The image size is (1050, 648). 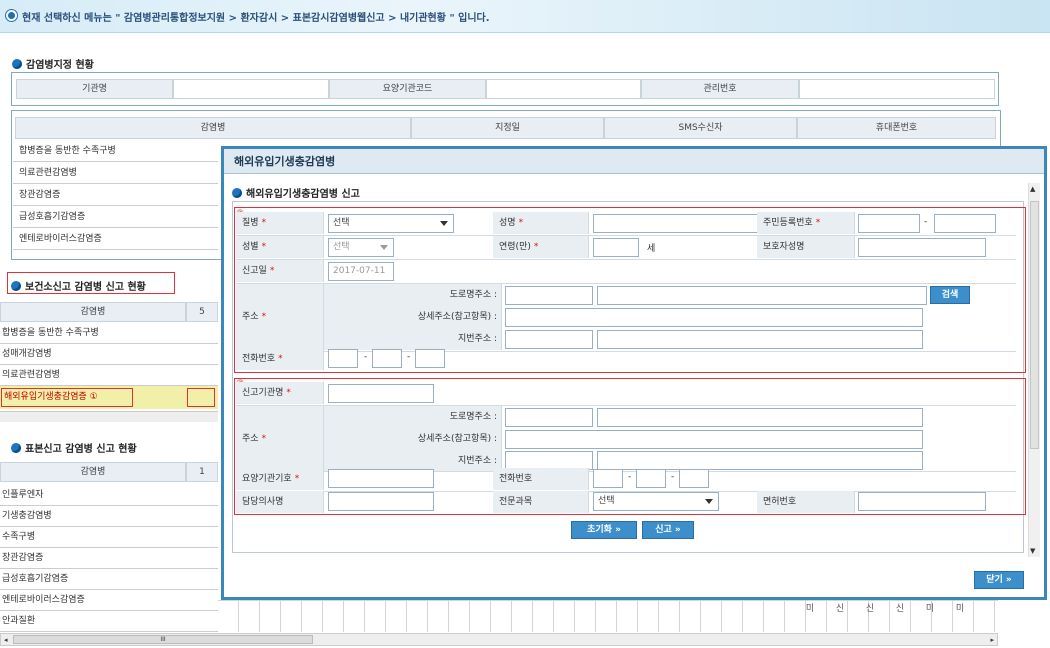 What do you see at coordinates (413, 339) in the screenshot?
I see `label-lot-address: 지번주소 :` at bounding box center [413, 339].